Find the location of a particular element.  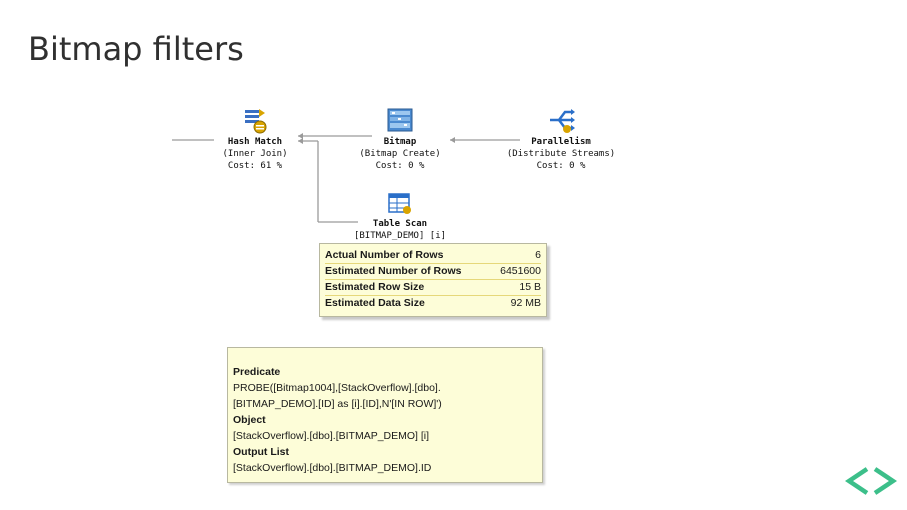

row-label: Estimated Data Size is located at coordinates (375, 303).